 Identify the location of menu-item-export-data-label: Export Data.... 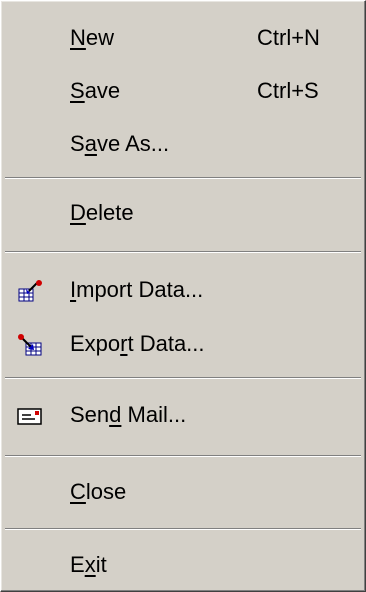
(137, 343).